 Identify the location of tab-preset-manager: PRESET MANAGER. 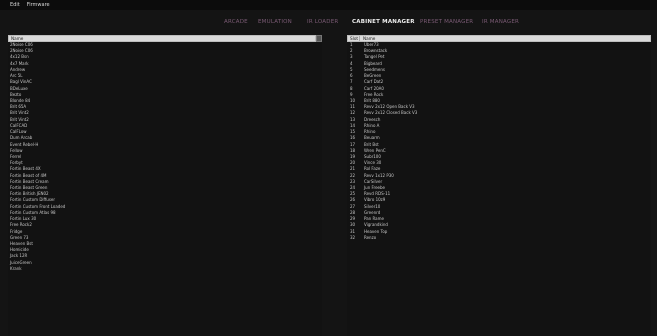
(446, 22).